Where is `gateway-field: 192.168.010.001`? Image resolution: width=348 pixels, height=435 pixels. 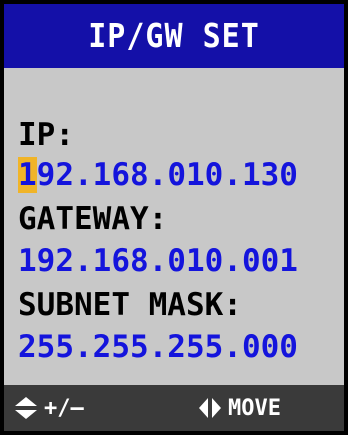 gateway-field: 192.168.010.001 is located at coordinates (158, 261).